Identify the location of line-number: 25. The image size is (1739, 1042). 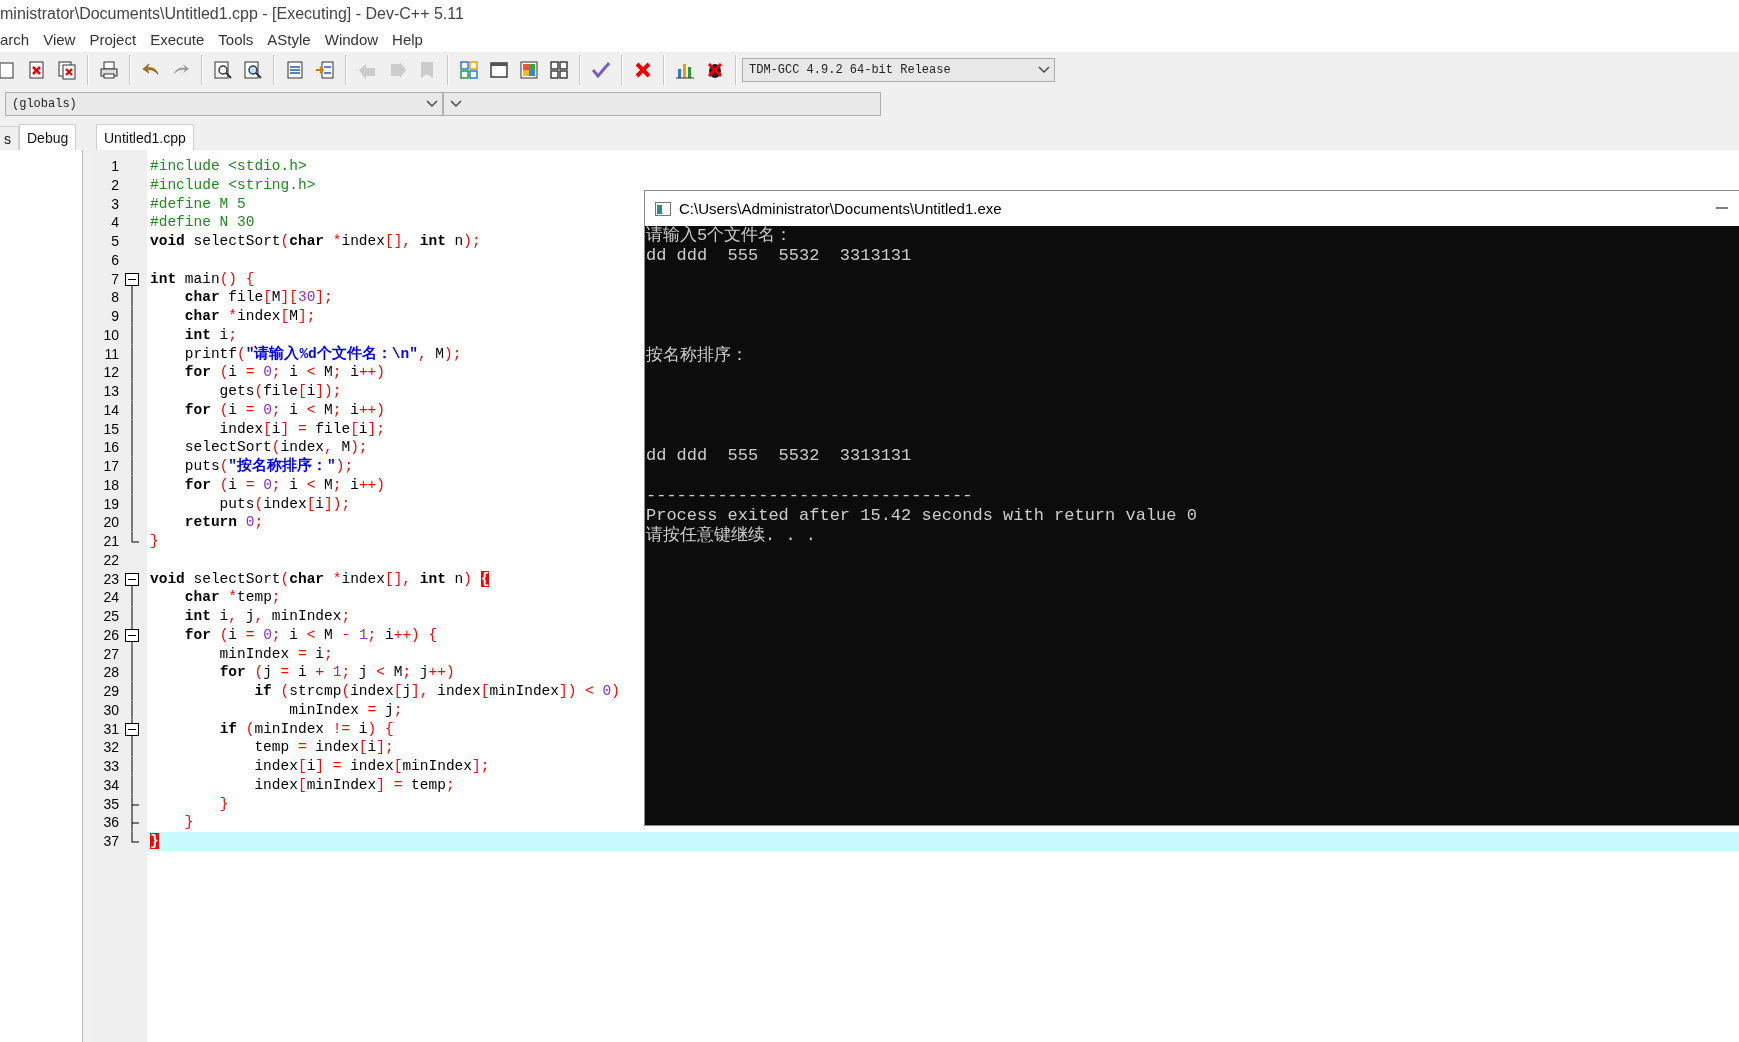
(111, 616).